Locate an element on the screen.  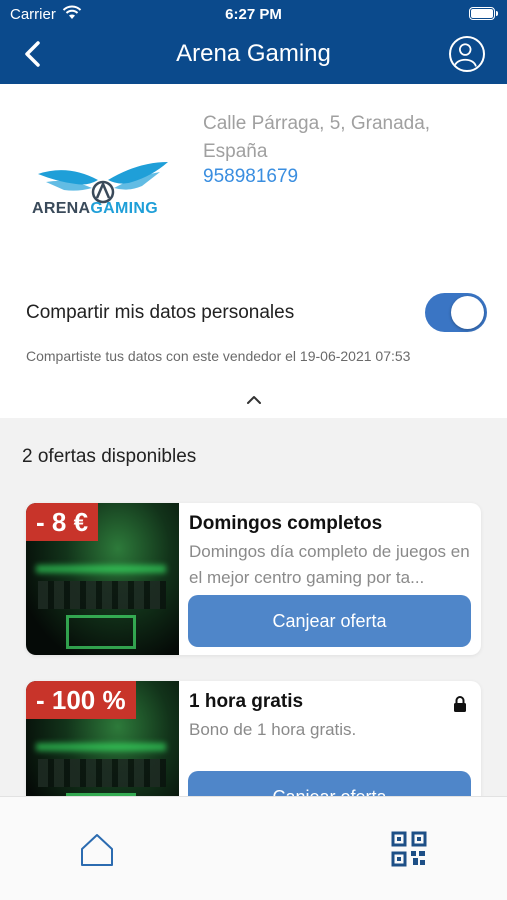
offer-title: Domingos completos is located at coordinates (286, 523).